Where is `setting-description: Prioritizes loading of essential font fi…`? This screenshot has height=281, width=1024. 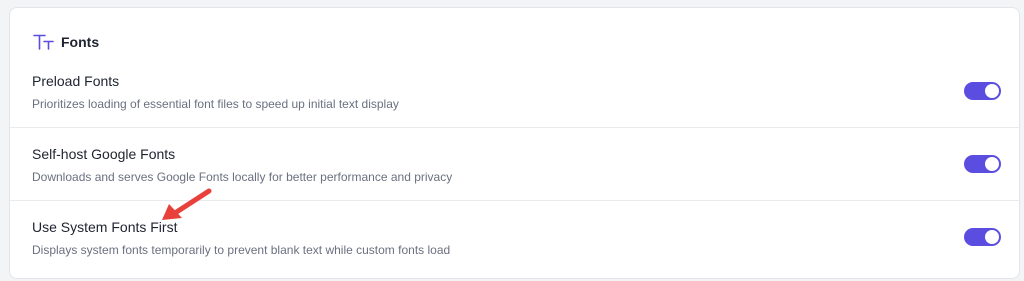 setting-description: Prioritizes loading of essential font fi… is located at coordinates (215, 104).